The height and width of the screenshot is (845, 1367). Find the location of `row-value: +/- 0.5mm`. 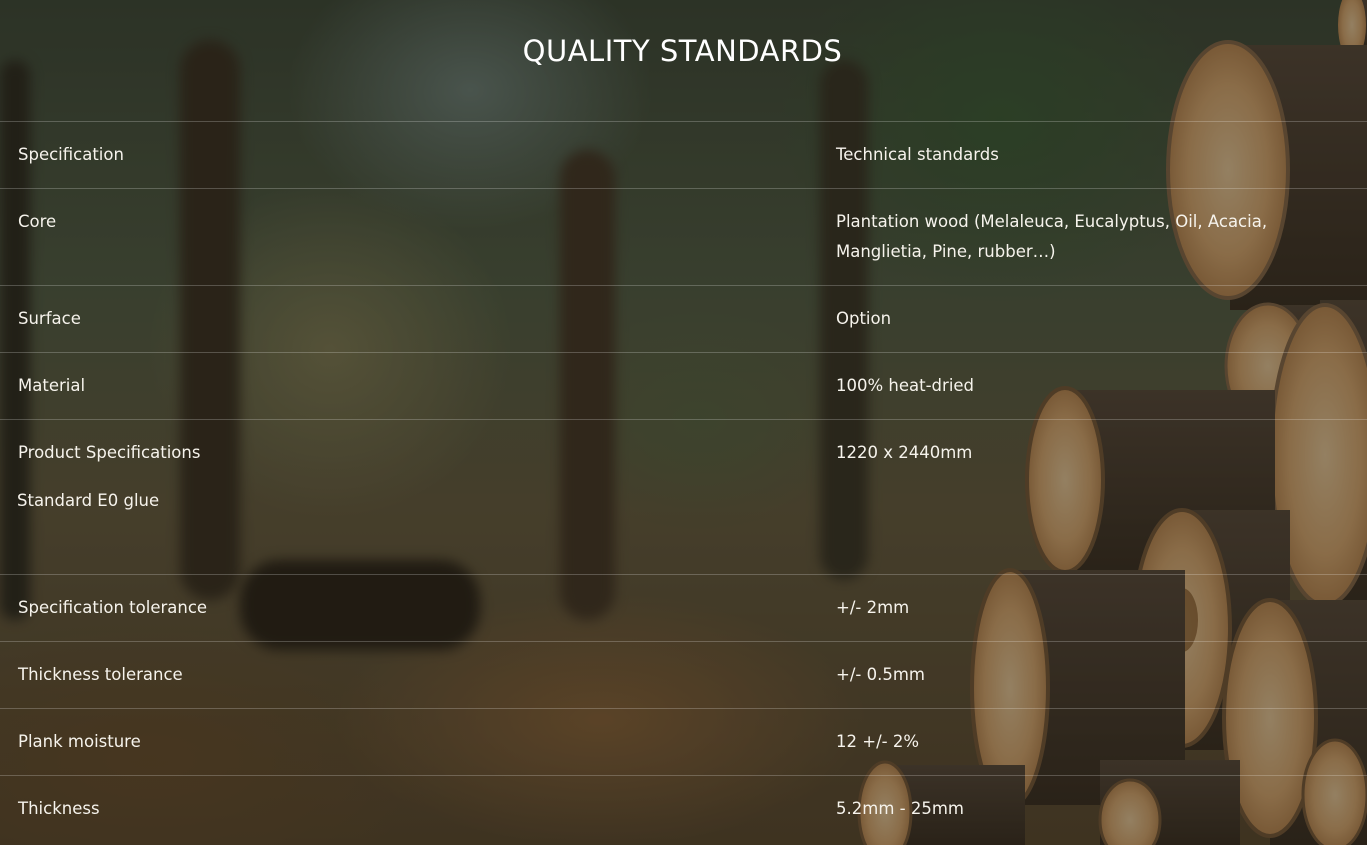

row-value: +/- 0.5mm is located at coordinates (880, 674).